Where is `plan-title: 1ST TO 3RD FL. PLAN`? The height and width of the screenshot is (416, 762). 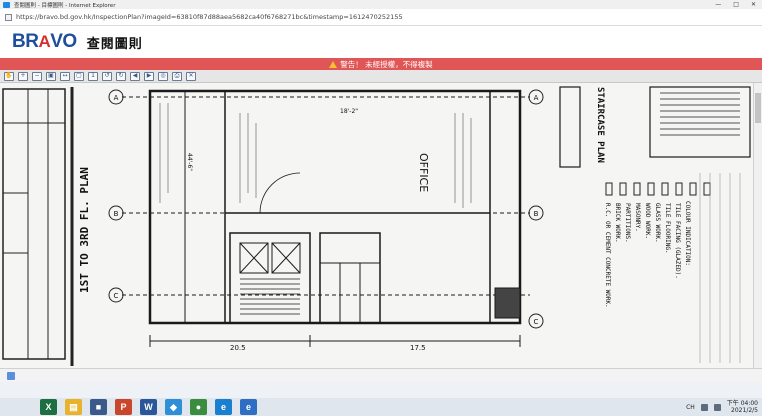
plan-title: 1ST TO 3RD FL. PLAN is located at coordinates (84, 230).